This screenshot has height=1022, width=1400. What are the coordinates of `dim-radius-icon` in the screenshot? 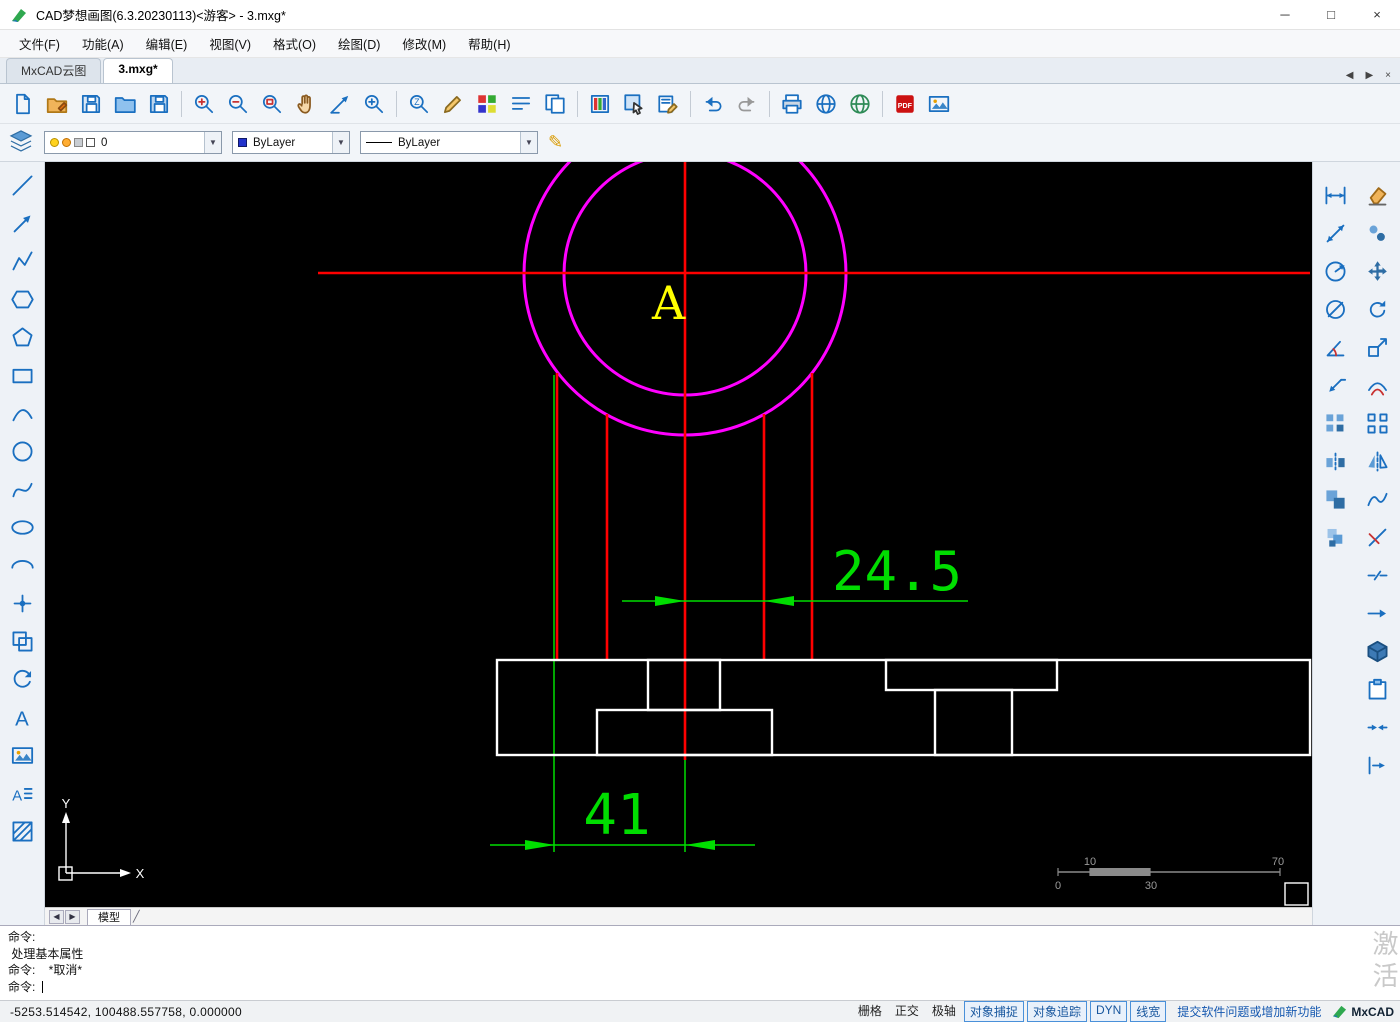 It's located at (1336, 271).